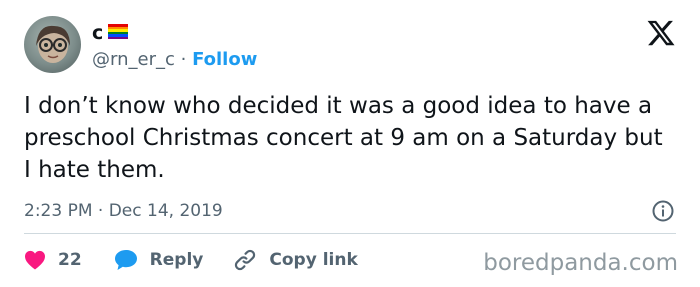  Describe the element at coordinates (661, 33) in the screenshot. I see `x-logo-icon` at that location.